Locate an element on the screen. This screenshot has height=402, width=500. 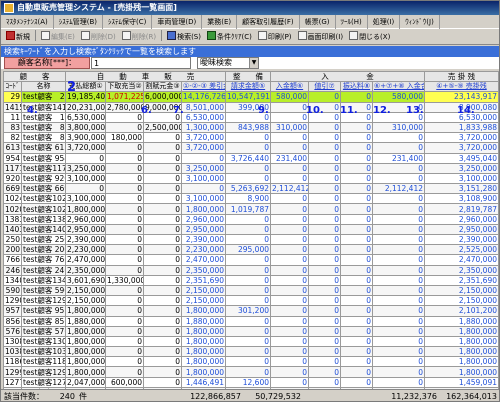
close-button: 閉じる(X) is located at coordinates (369, 37).